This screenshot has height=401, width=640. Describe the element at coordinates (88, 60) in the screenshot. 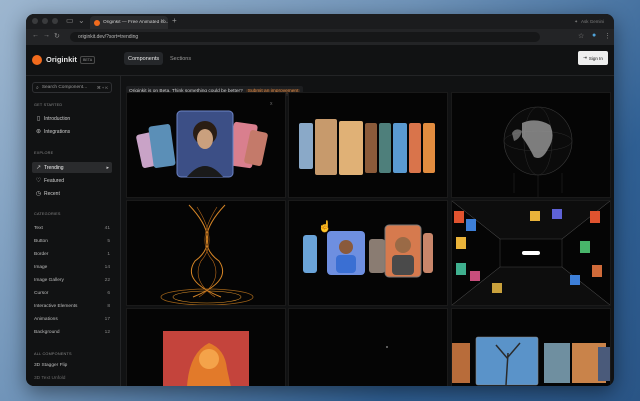

I see `beta-badge: BETA` at that location.